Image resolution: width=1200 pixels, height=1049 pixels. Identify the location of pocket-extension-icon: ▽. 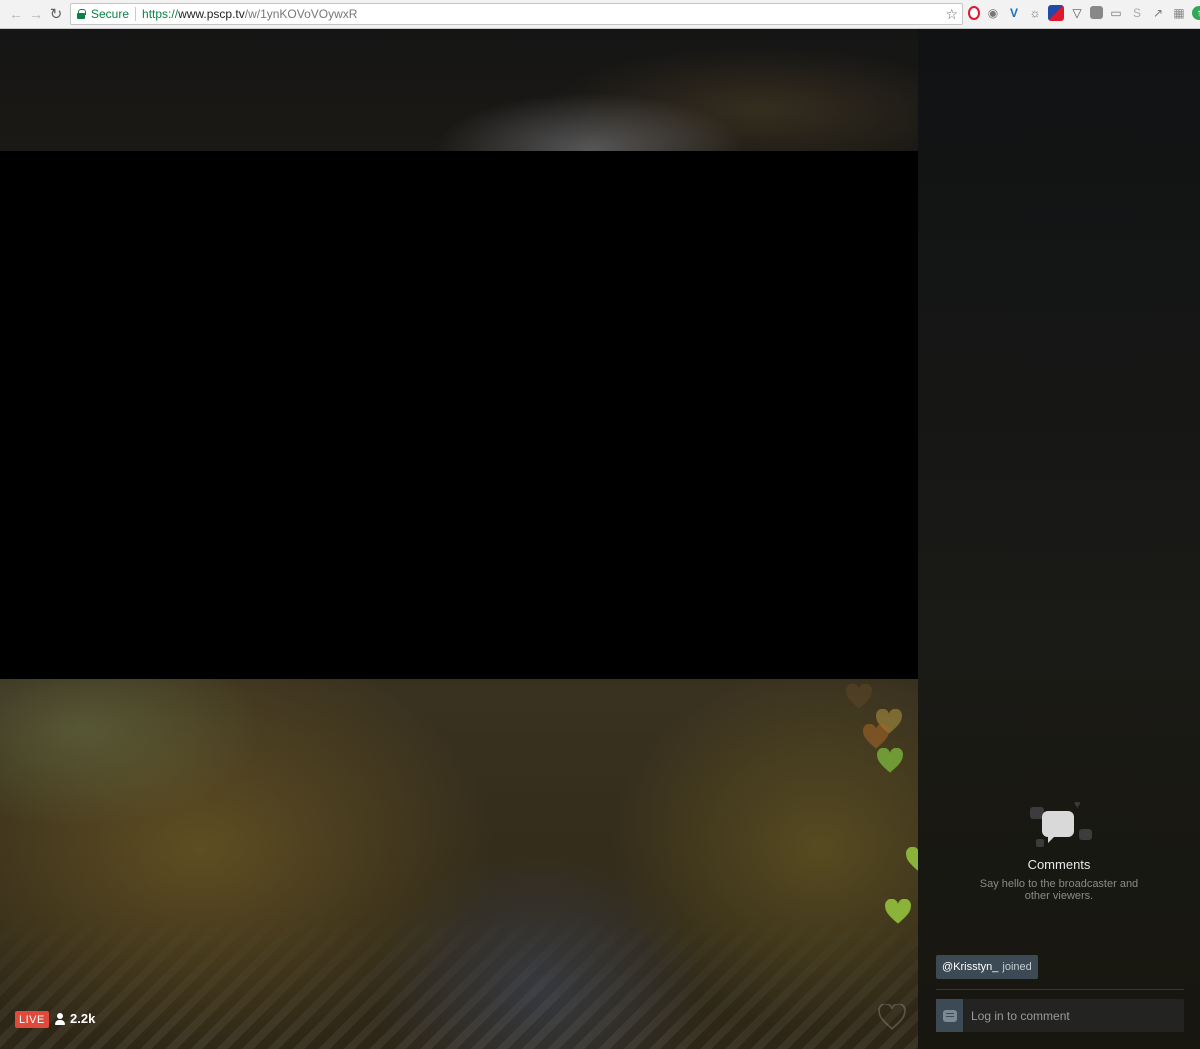
(1077, 13).